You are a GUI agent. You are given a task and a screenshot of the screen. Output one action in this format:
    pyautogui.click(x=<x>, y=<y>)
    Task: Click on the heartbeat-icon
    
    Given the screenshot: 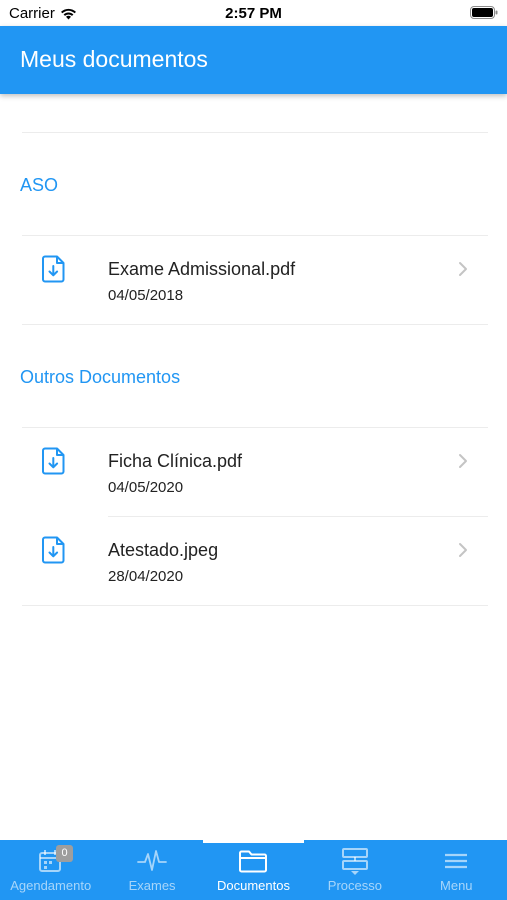 What is the action you would take?
    pyautogui.click(x=152, y=860)
    